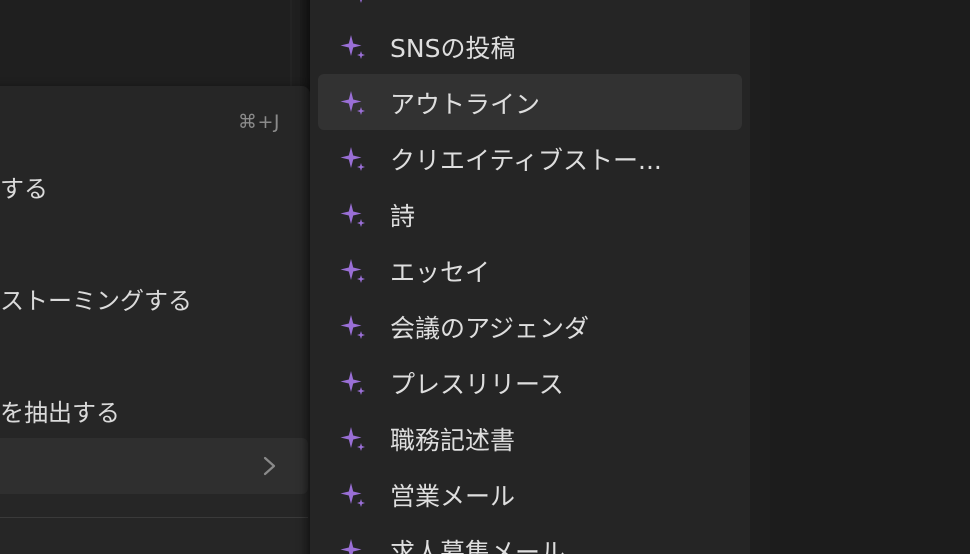 The height and width of the screenshot is (554, 970). I want to click on submenu-item-press-release: プレスリリース, so click(530, 382).